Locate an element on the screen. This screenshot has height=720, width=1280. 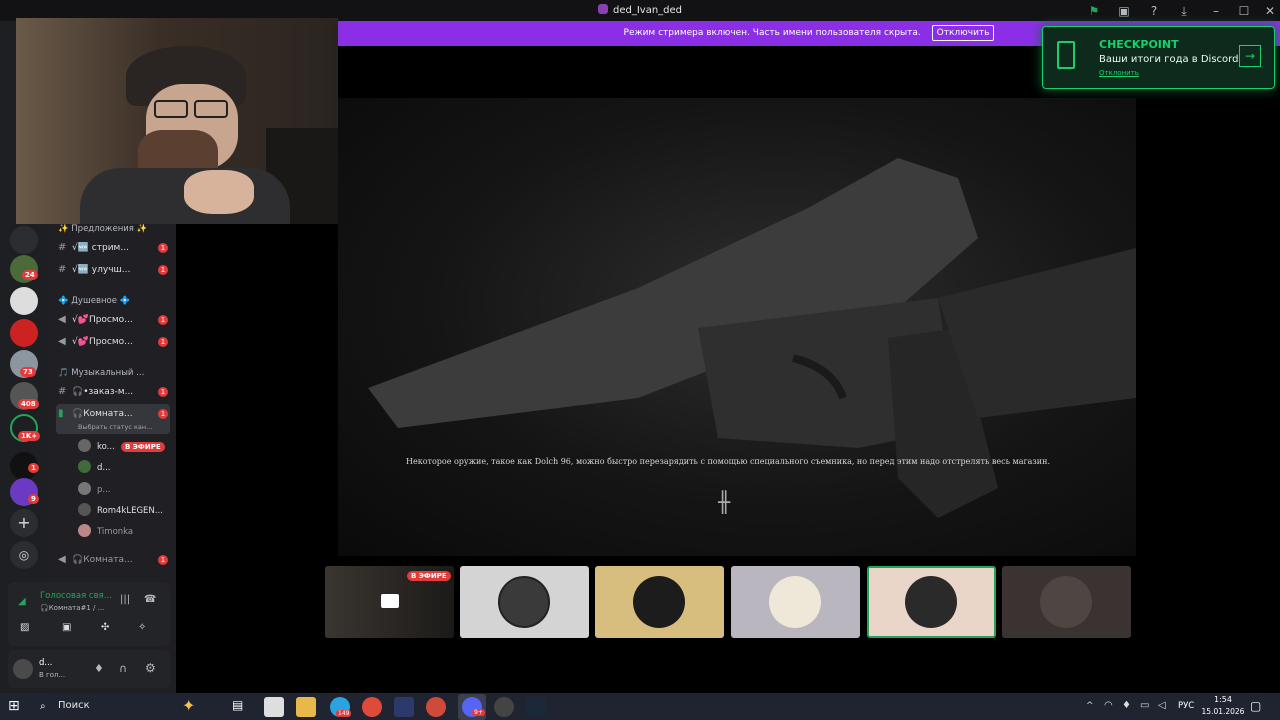
flag-icon: ⚑ is located at coordinates (1094, 11).